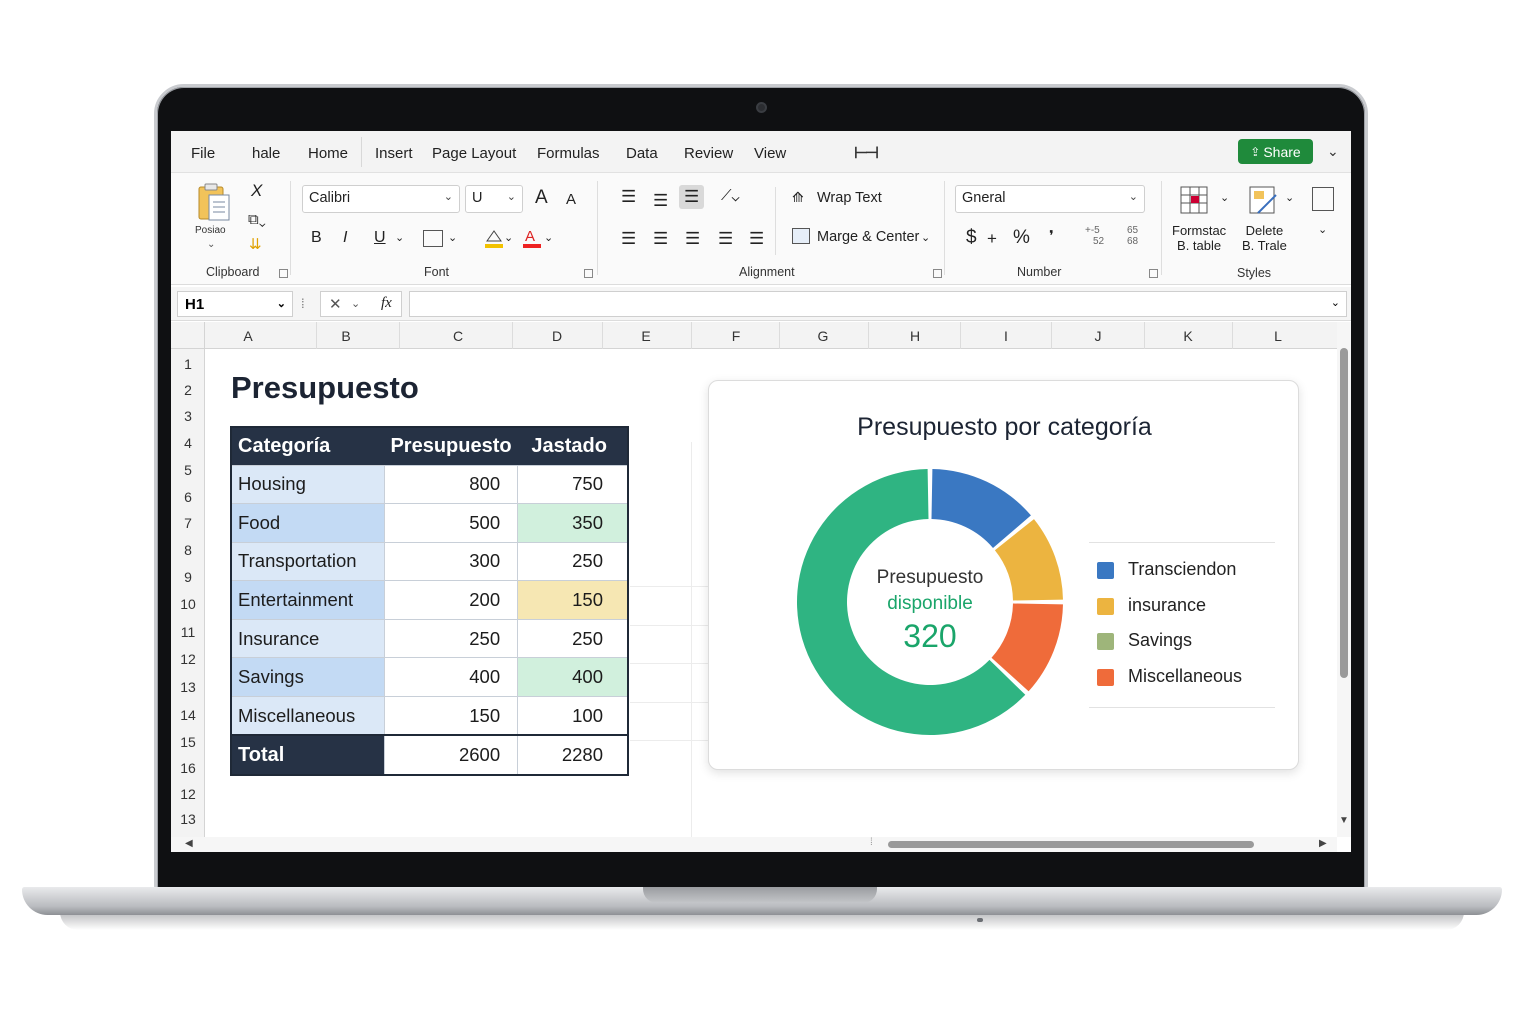 The height and width of the screenshot is (1024, 1536). Describe the element at coordinates (756, 239) in the screenshot. I see `increase-indent-icon: ☰` at that location.